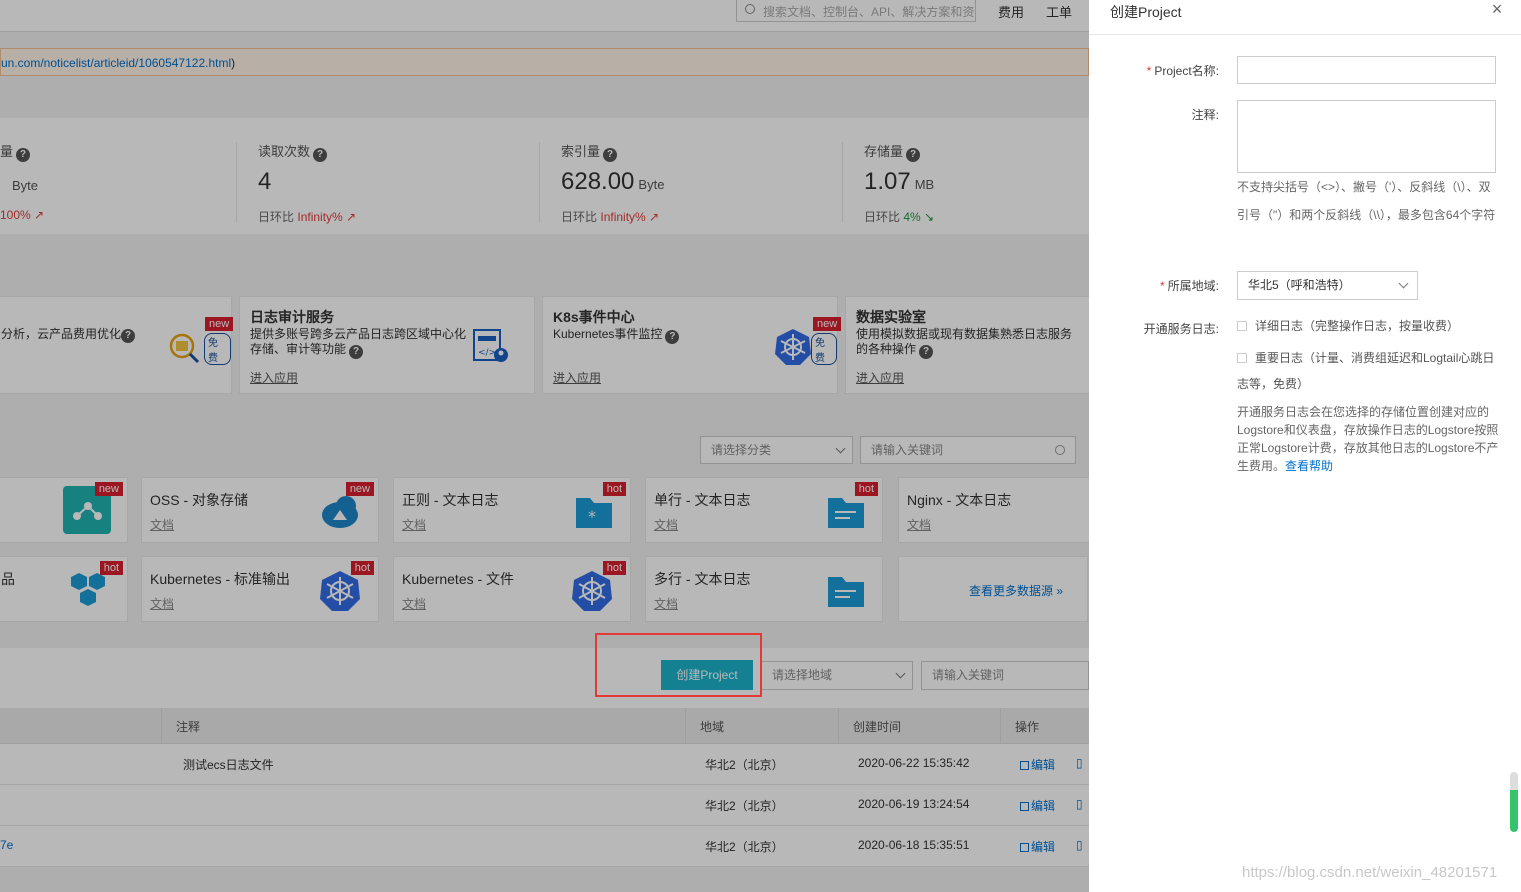 The width and height of the screenshot is (1521, 892). I want to click on important-log-text: 重要日志（计量、消费组延迟和Logtail心跳日志等，免费）, so click(1366, 371).